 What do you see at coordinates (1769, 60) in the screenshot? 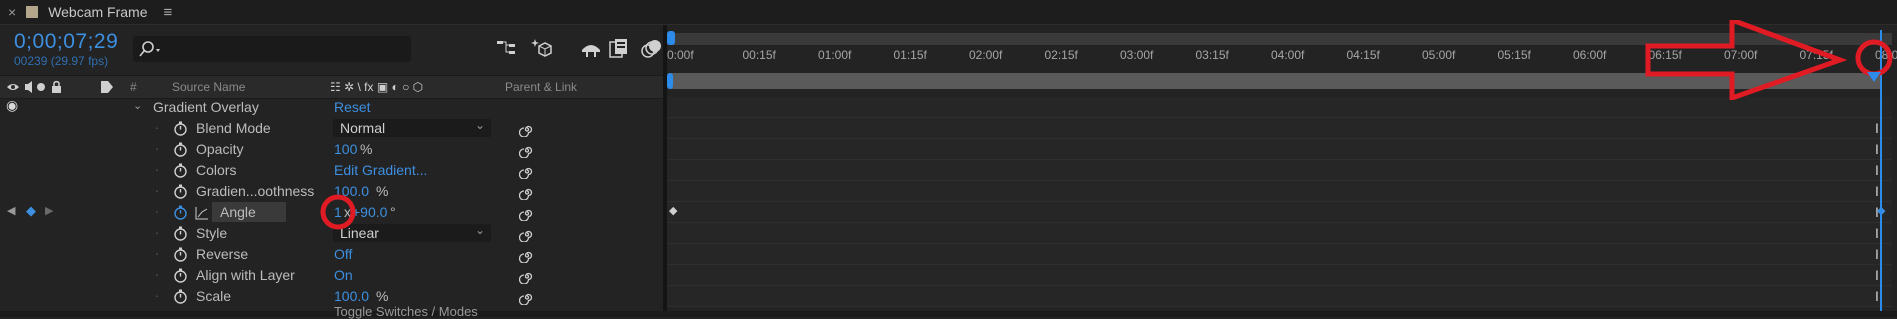
I see `annotation-arrow` at bounding box center [1769, 60].